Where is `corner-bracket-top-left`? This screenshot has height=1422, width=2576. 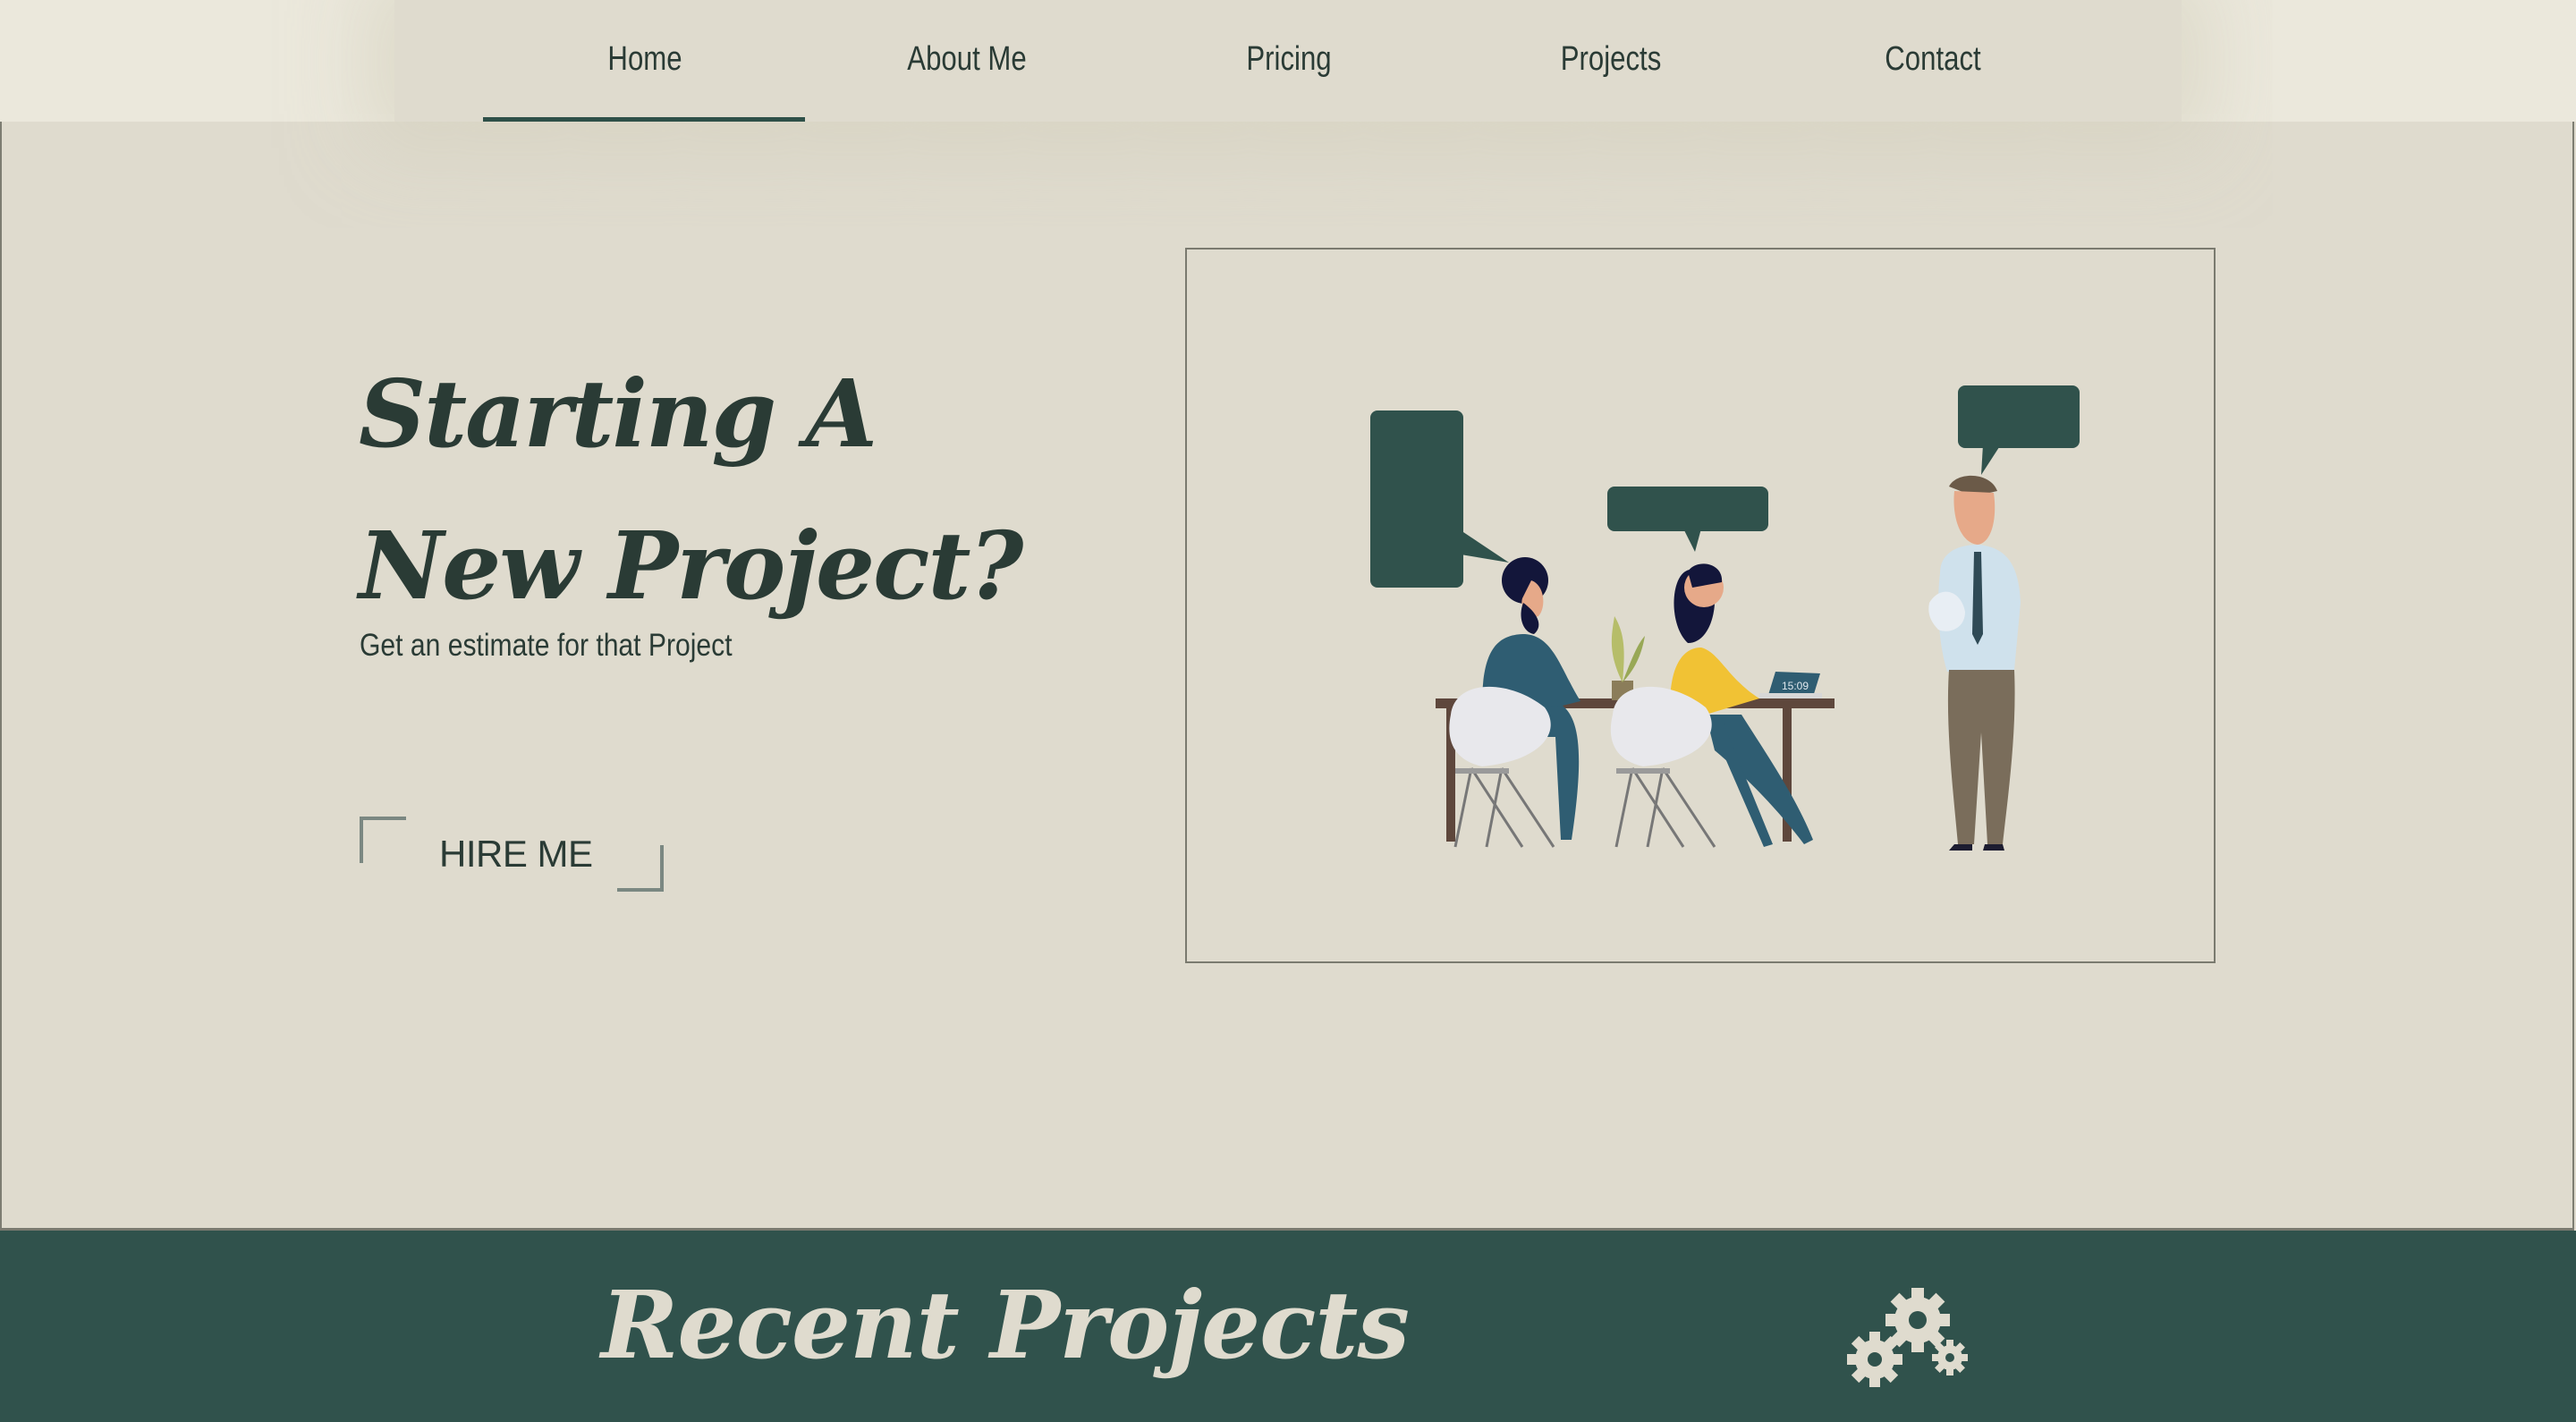
corner-bracket-top-left is located at coordinates (383, 840).